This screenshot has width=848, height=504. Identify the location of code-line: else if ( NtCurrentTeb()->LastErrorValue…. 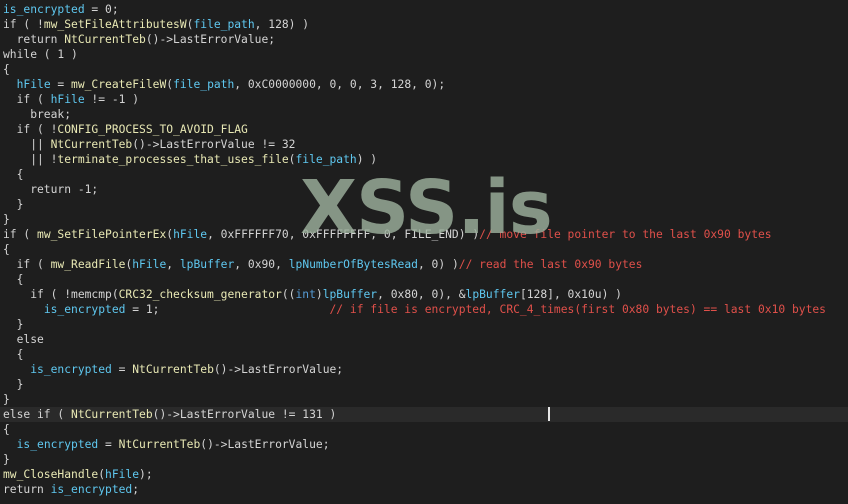
(424, 414).